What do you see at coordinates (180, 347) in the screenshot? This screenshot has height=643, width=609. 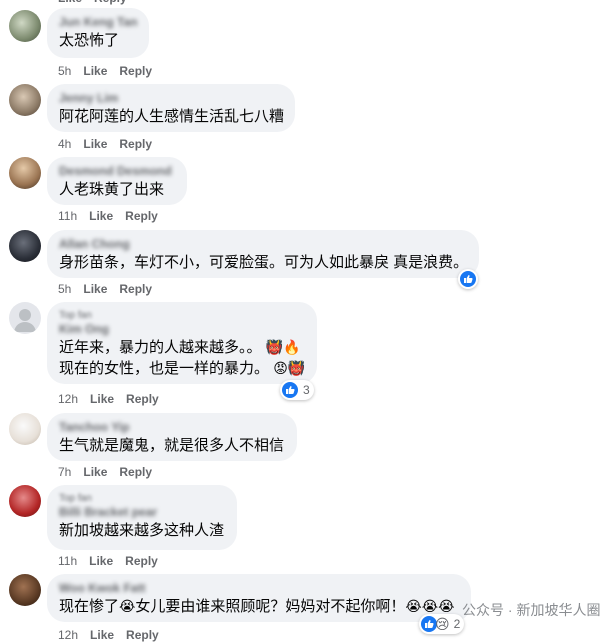 I see `comment-text: 近年来，暴力的人越来越多。。 👹🔥` at bounding box center [180, 347].